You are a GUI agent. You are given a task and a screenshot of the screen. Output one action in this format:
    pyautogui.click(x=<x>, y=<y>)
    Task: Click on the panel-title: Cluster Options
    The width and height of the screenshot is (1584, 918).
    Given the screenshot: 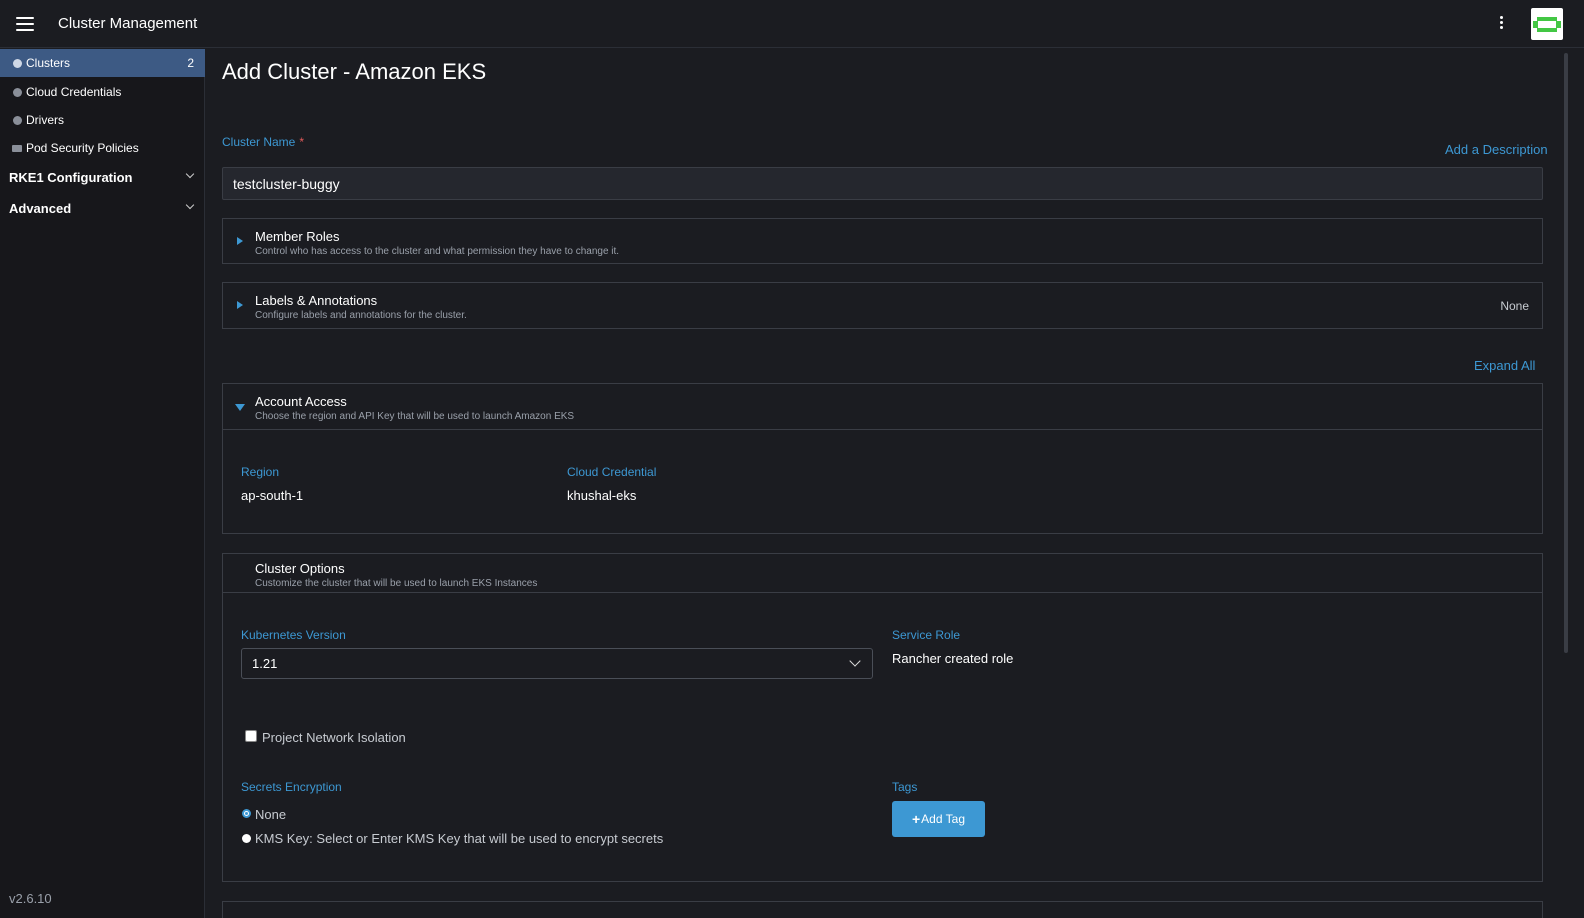 What is the action you would take?
    pyautogui.click(x=300, y=568)
    